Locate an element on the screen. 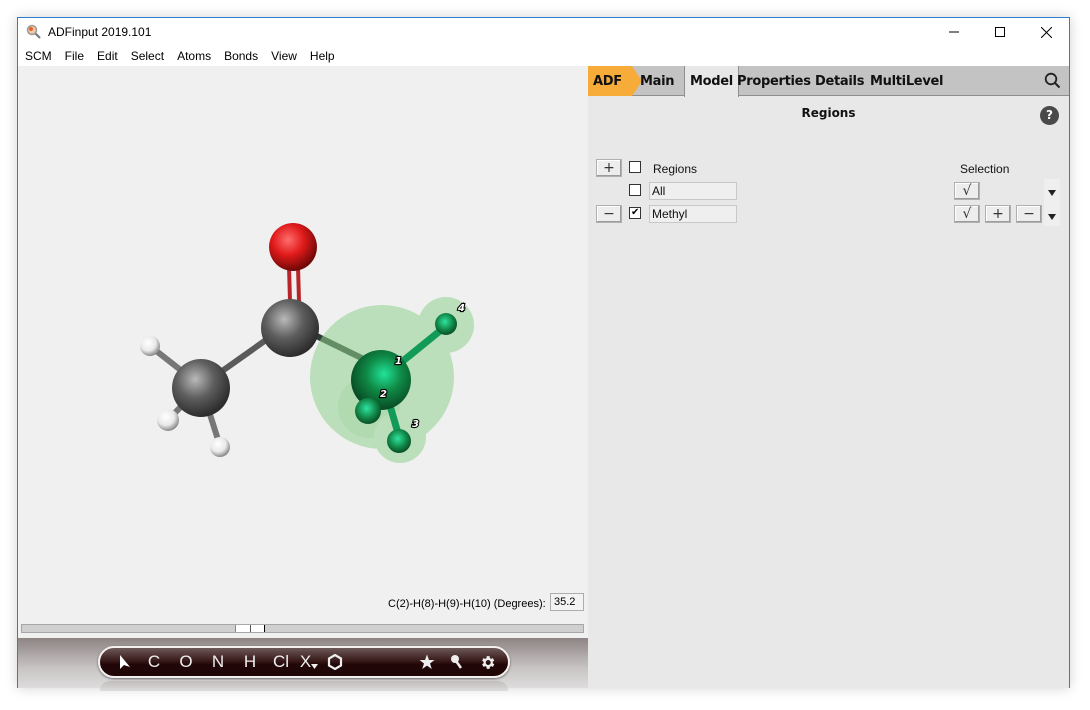 The height and width of the screenshot is (710, 1090). settings-button is located at coordinates (487, 662).